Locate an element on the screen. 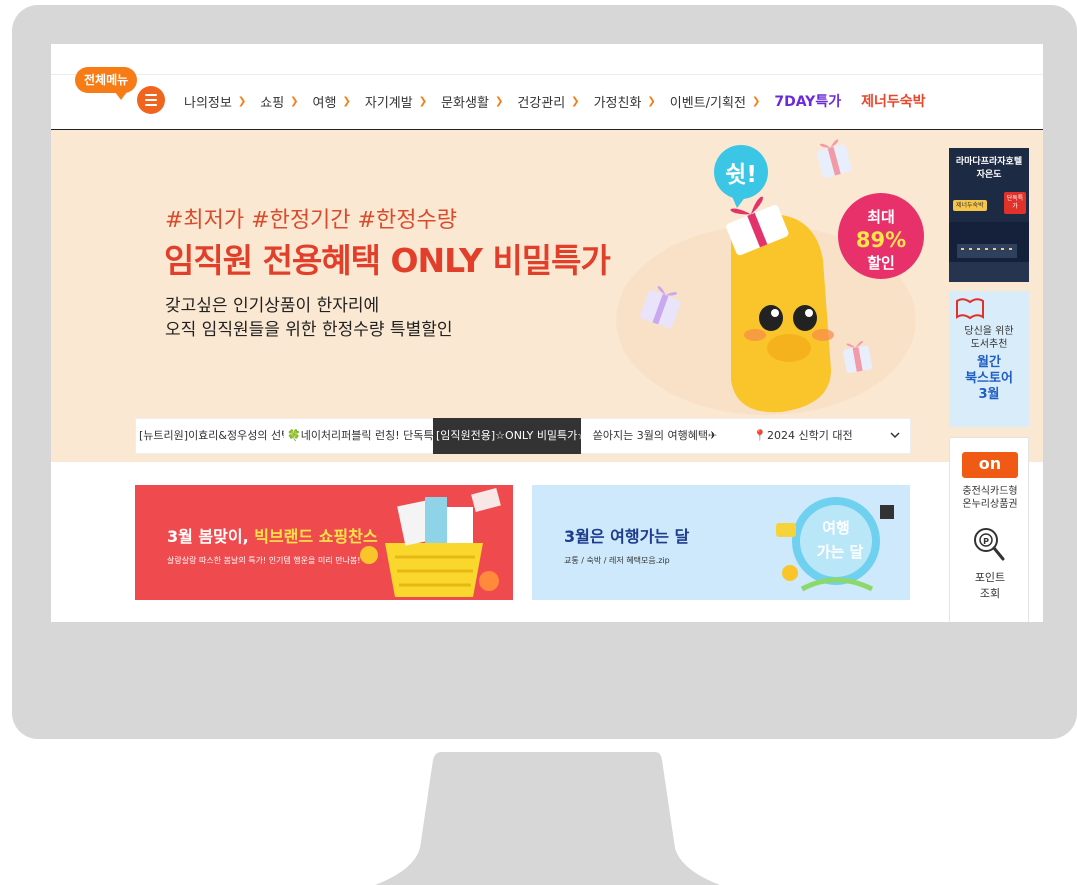 The image size is (1077, 885). point-label-line: 포인트 is located at coordinates (990, 577).